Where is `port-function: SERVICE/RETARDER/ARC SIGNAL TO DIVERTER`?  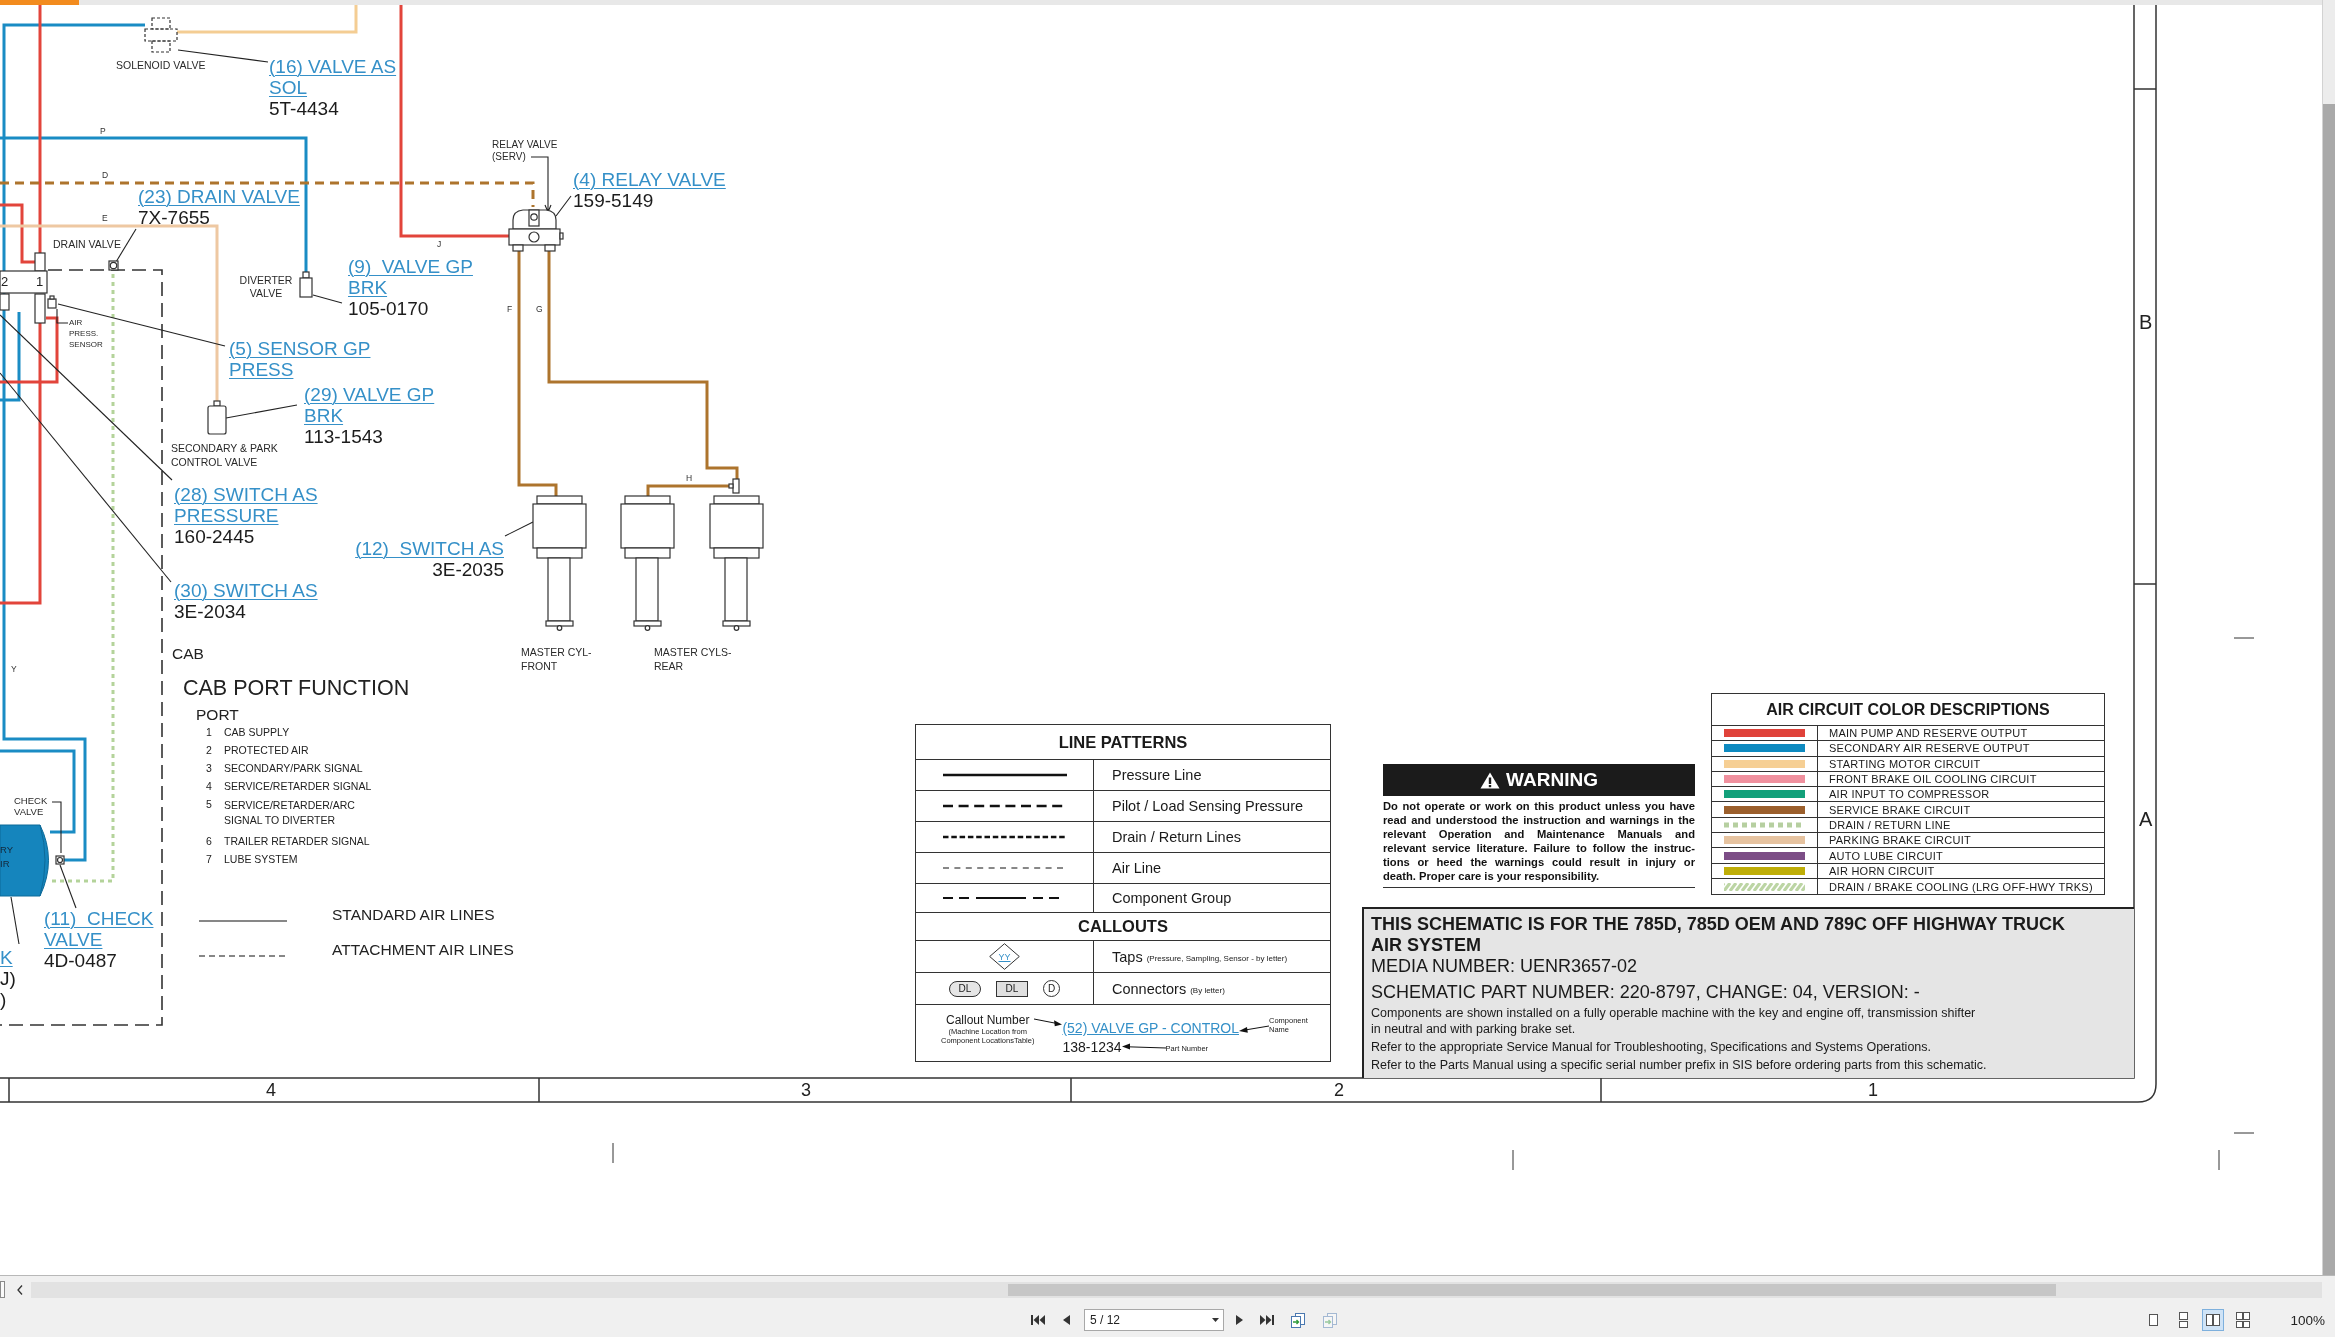
port-function: SERVICE/RETARDER/ARC SIGNAL TO DIVERTER is located at coordinates (289, 812).